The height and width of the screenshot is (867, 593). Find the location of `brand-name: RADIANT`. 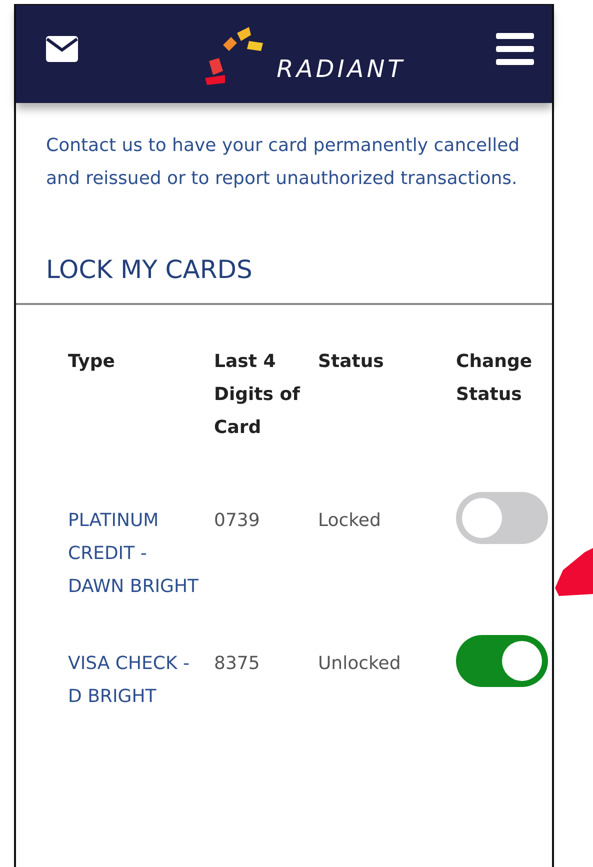

brand-name: RADIANT is located at coordinates (341, 69).